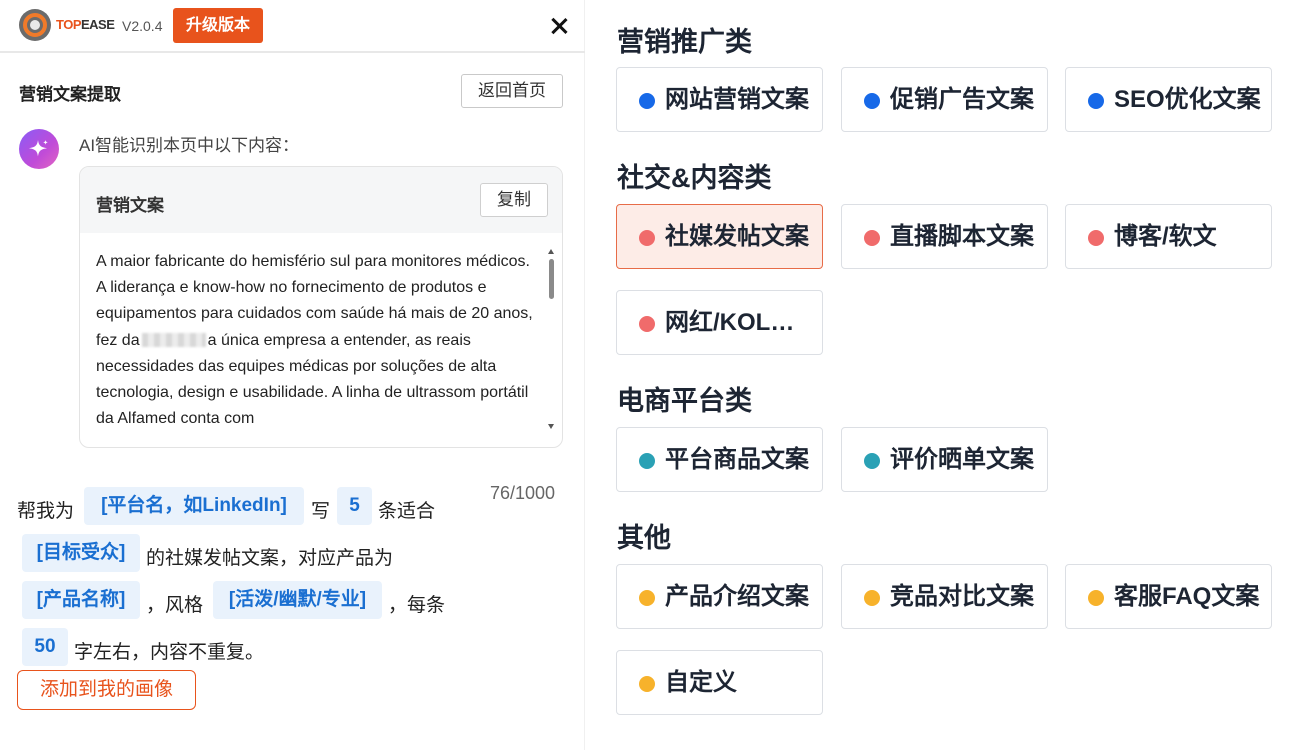 The height and width of the screenshot is (750, 1297). I want to click on template-social-post: 社媒发帖文案, so click(719, 236).